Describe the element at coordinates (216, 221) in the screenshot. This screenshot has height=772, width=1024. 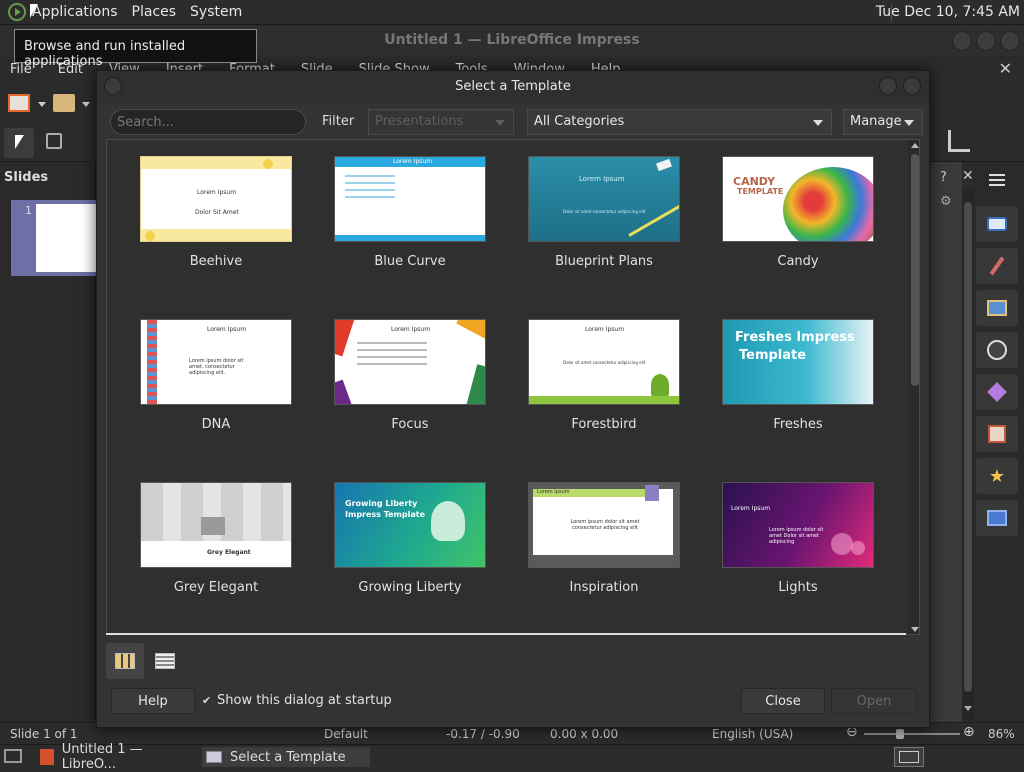
I see `template-beehive: Lorem Ipsum Dolor Sit Amet Beehive` at that location.